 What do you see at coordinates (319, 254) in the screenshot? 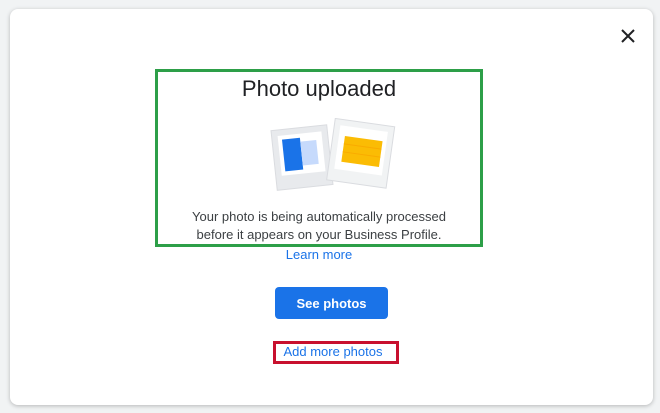
I see `learn-more-link: Learn more` at bounding box center [319, 254].